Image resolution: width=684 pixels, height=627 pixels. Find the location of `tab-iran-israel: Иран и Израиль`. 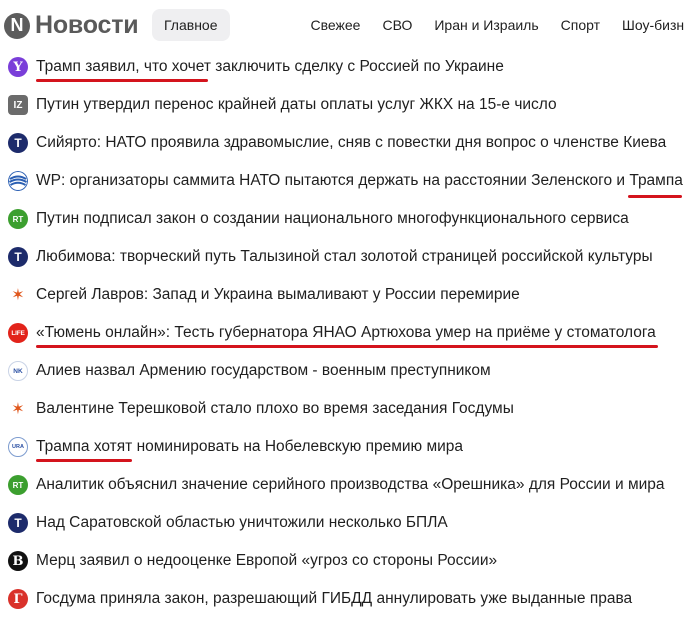

tab-iran-israel: Иран и Израиль is located at coordinates (486, 25).